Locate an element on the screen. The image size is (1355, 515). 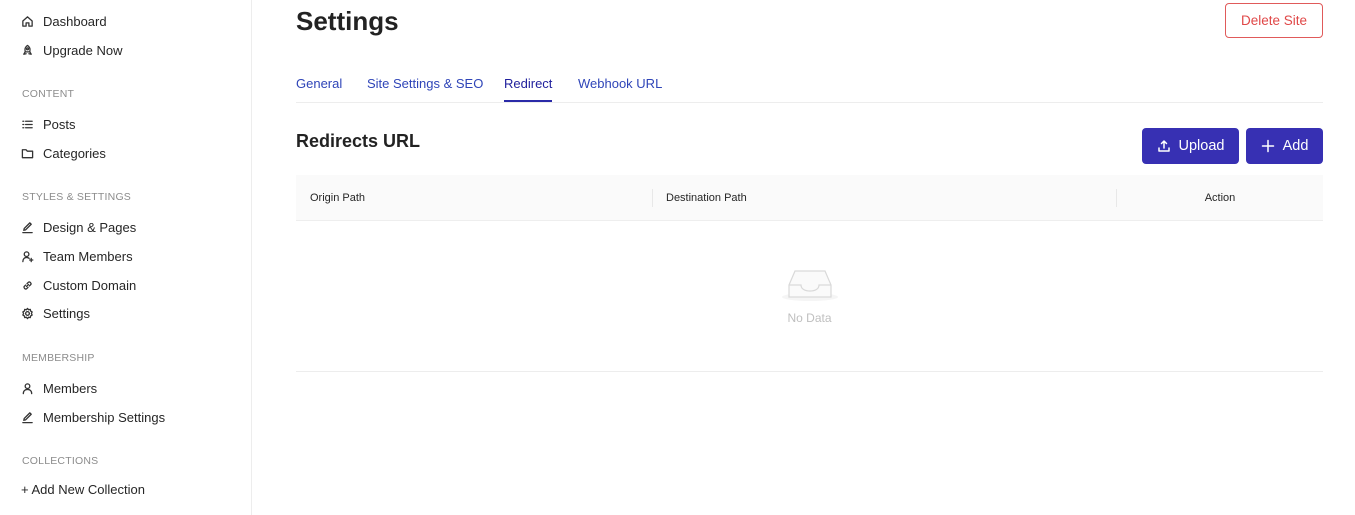
sidebar-item-label: Posts is located at coordinates (59, 124).